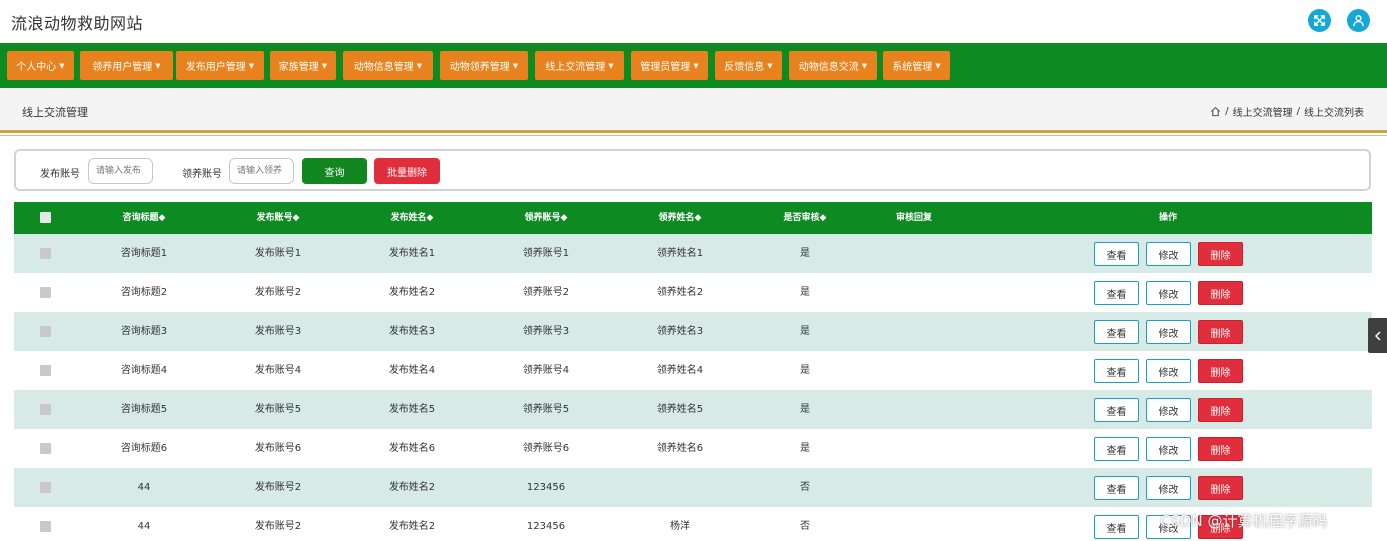 Image resolution: width=1387 pixels, height=541 pixels. What do you see at coordinates (60, 174) in the screenshot?
I see `publish-account-label: 发布账号` at bounding box center [60, 174].